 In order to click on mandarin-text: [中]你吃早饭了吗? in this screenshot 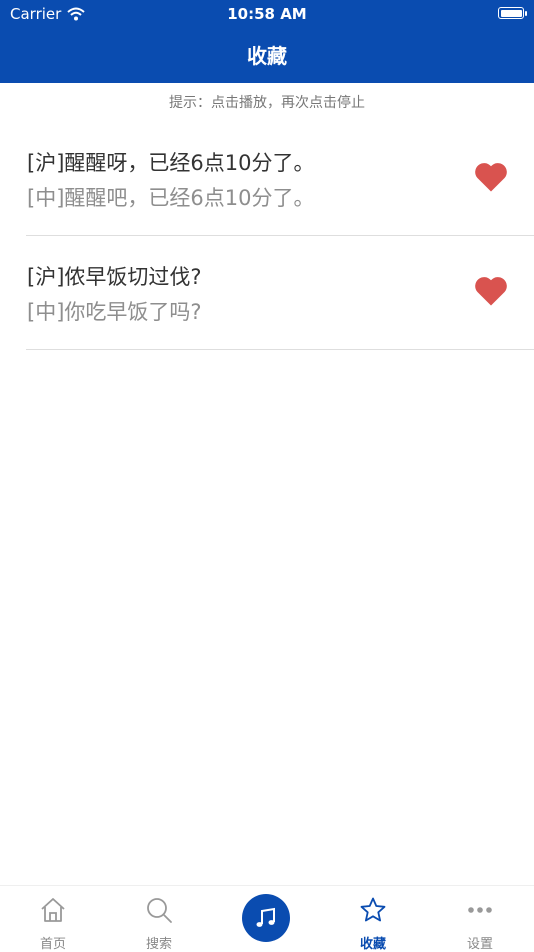, I will do `click(114, 312)`.